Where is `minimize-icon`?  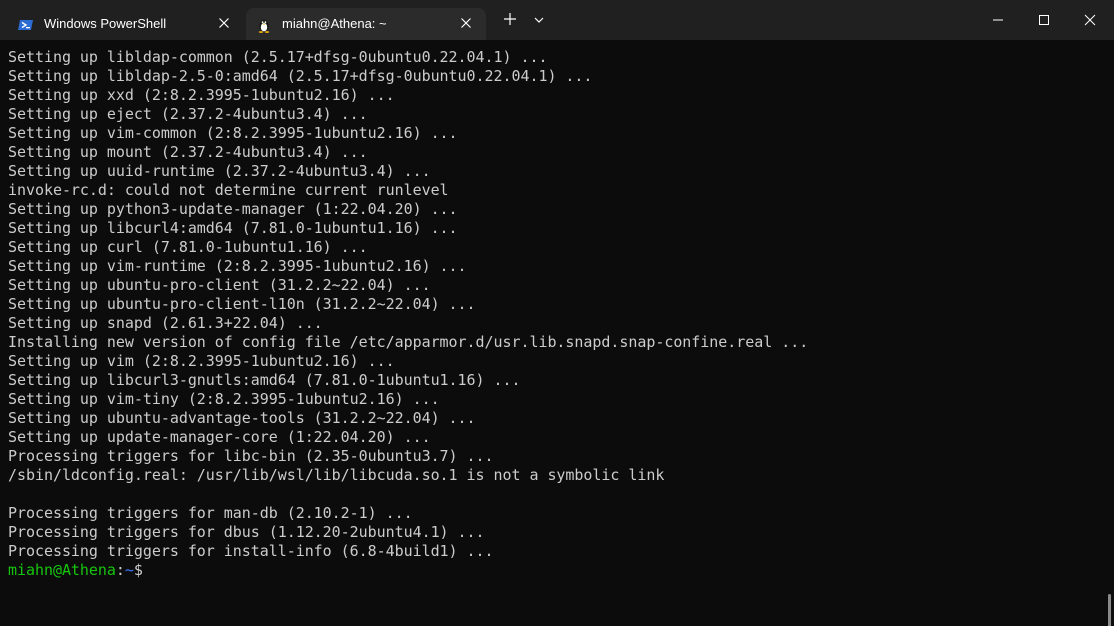
minimize-icon is located at coordinates (998, 20).